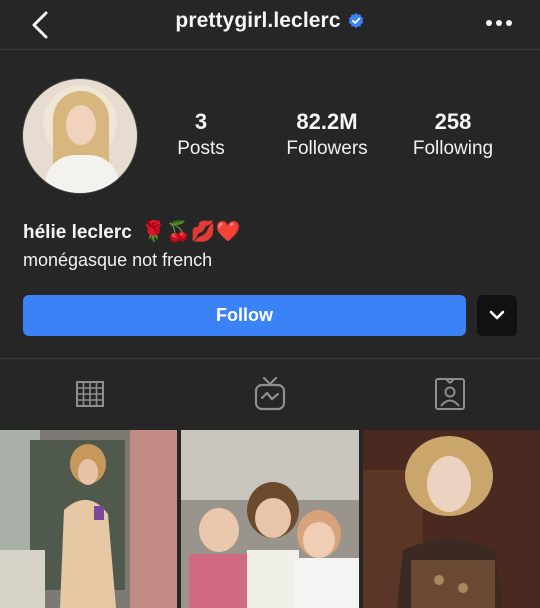  I want to click on post-image-portrait, so click(451, 519).